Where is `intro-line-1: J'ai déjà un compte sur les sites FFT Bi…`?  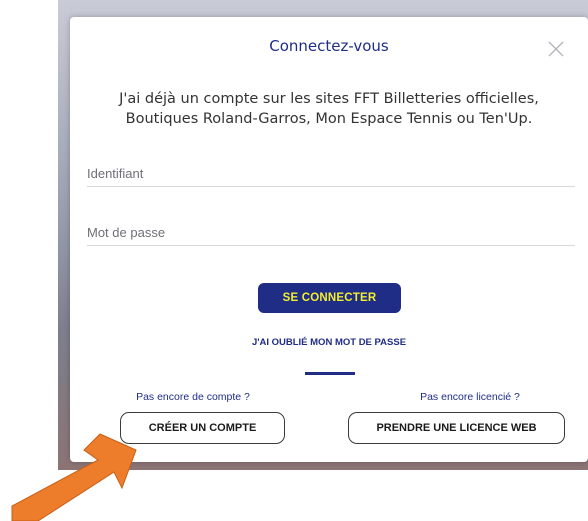 intro-line-1: J'ai déjà un compte sur les sites FFT Bi… is located at coordinates (329, 99).